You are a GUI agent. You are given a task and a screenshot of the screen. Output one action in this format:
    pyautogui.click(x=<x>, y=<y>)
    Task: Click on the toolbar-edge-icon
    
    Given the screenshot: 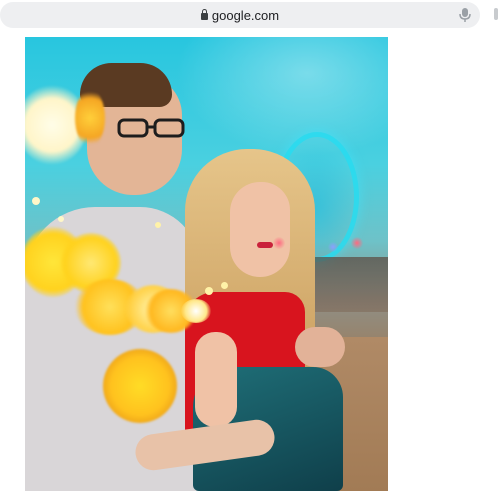 What is the action you would take?
    pyautogui.click(x=496, y=14)
    